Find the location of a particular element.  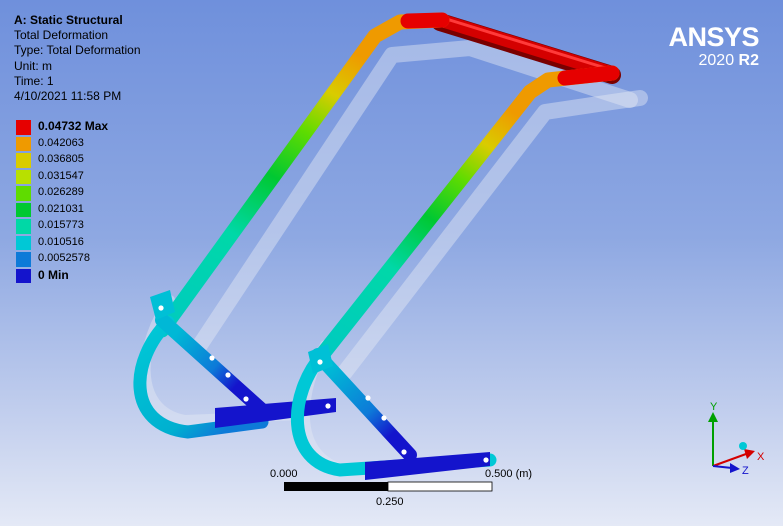

axis-triad: Y X Z is located at coordinates (737, 438).